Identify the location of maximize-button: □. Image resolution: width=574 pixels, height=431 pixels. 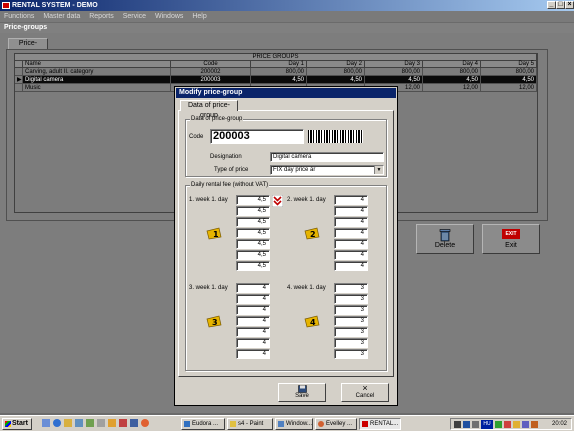
(560, 5).